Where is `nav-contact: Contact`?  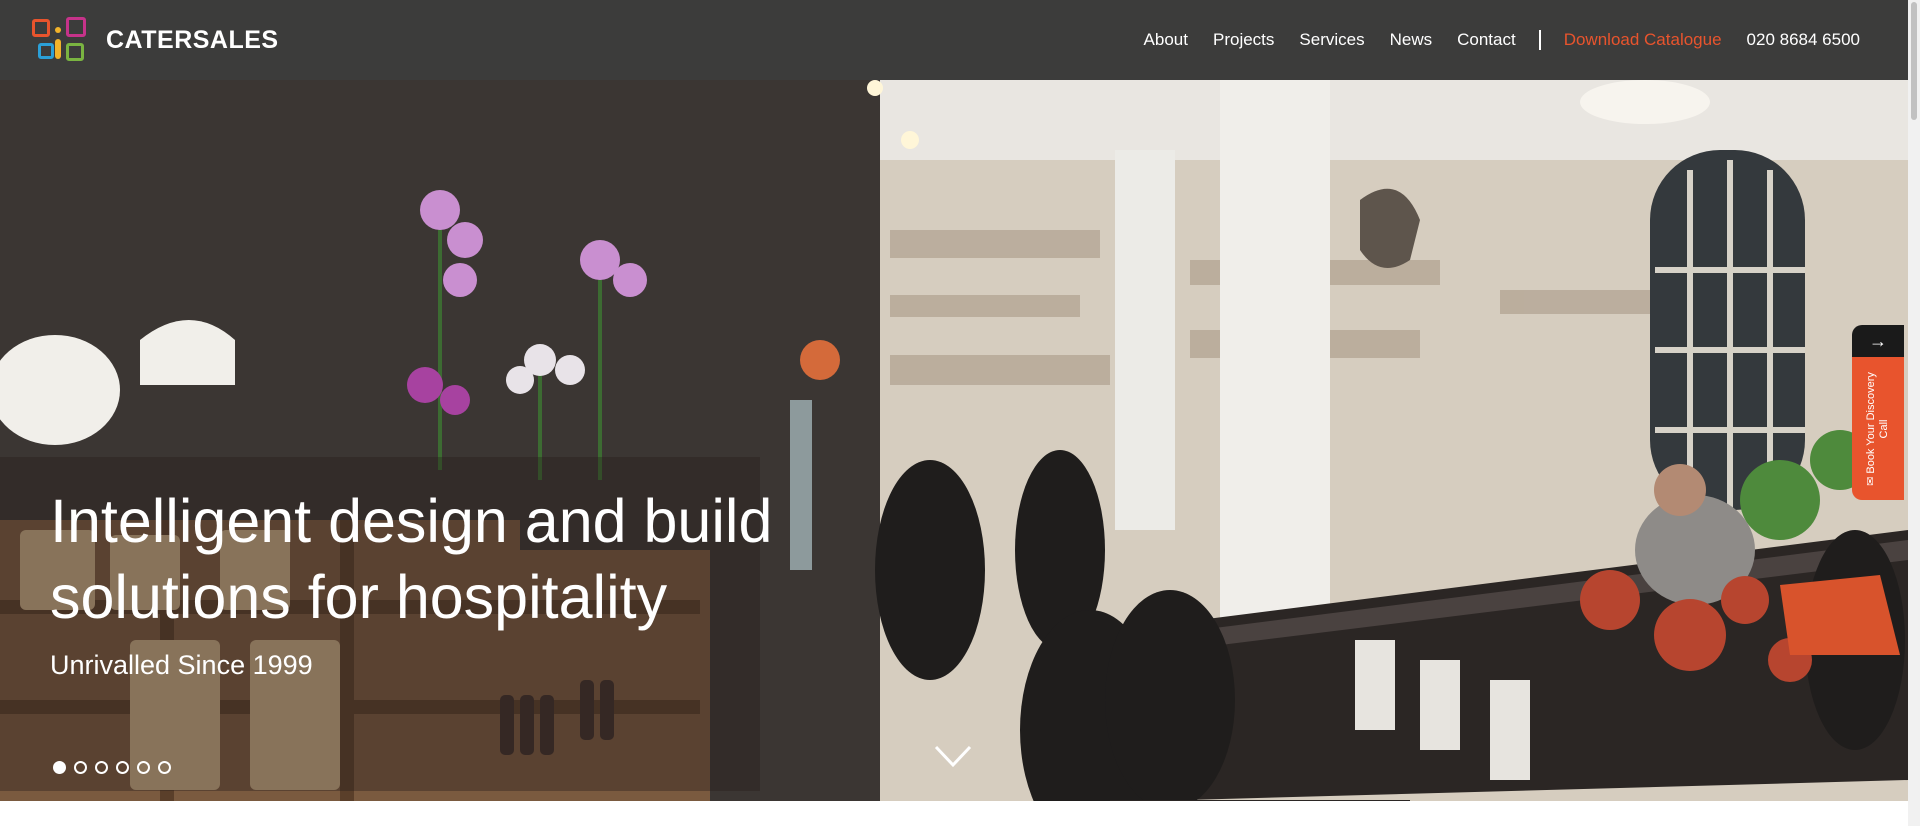
nav-contact: Contact is located at coordinates (1486, 40).